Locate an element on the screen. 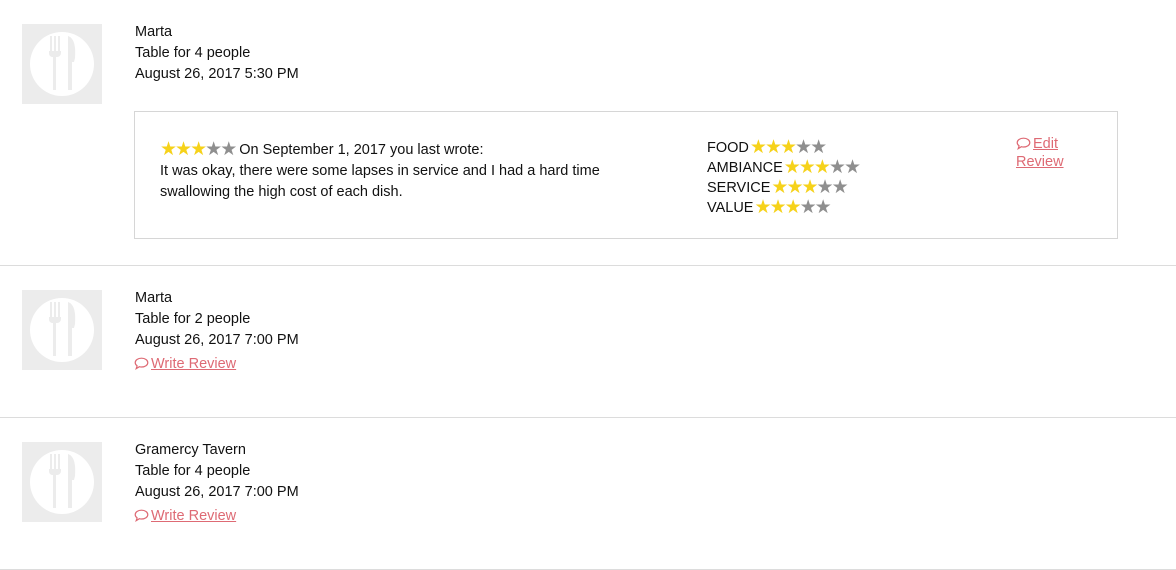 This screenshot has height=570, width=1176. overall-star-rating: ★★★★★ is located at coordinates (198, 149).